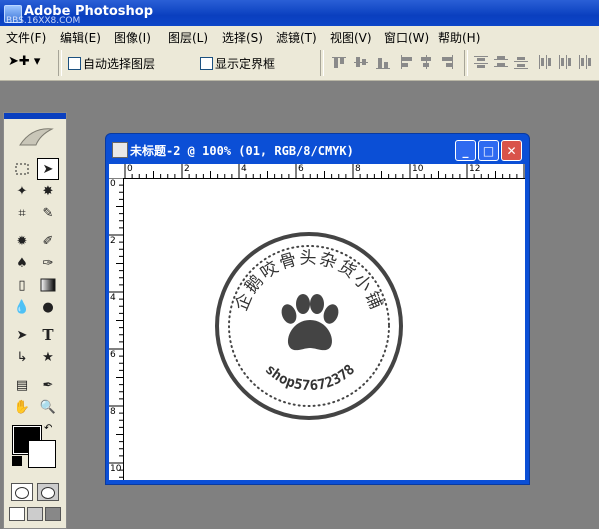 This screenshot has width=599, height=529. What do you see at coordinates (206, 63) in the screenshot?
I see `show-bounds-checkbox` at bounding box center [206, 63].